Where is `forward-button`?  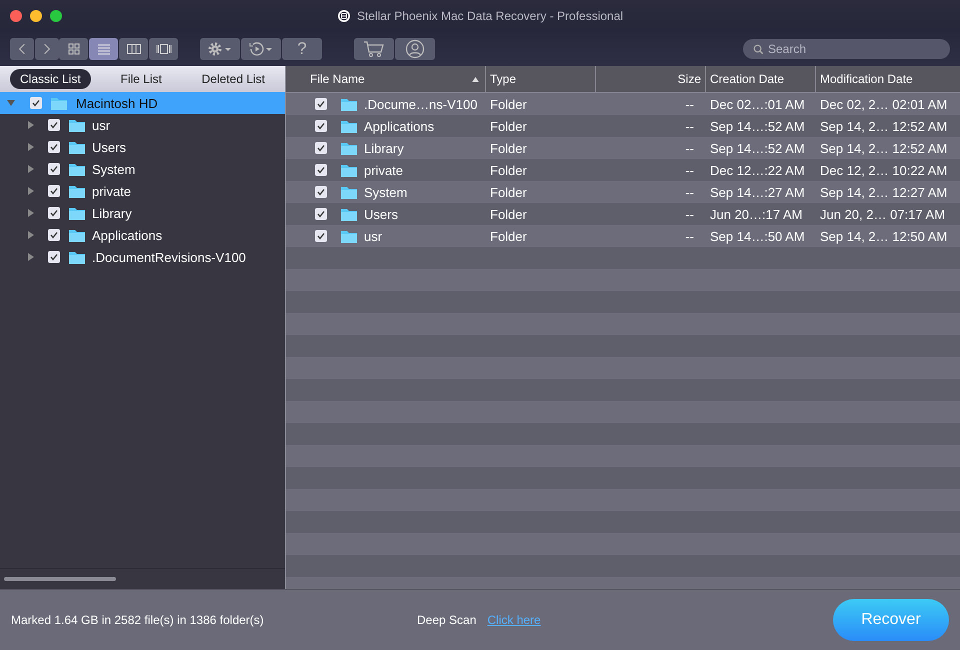
forward-button is located at coordinates (47, 49).